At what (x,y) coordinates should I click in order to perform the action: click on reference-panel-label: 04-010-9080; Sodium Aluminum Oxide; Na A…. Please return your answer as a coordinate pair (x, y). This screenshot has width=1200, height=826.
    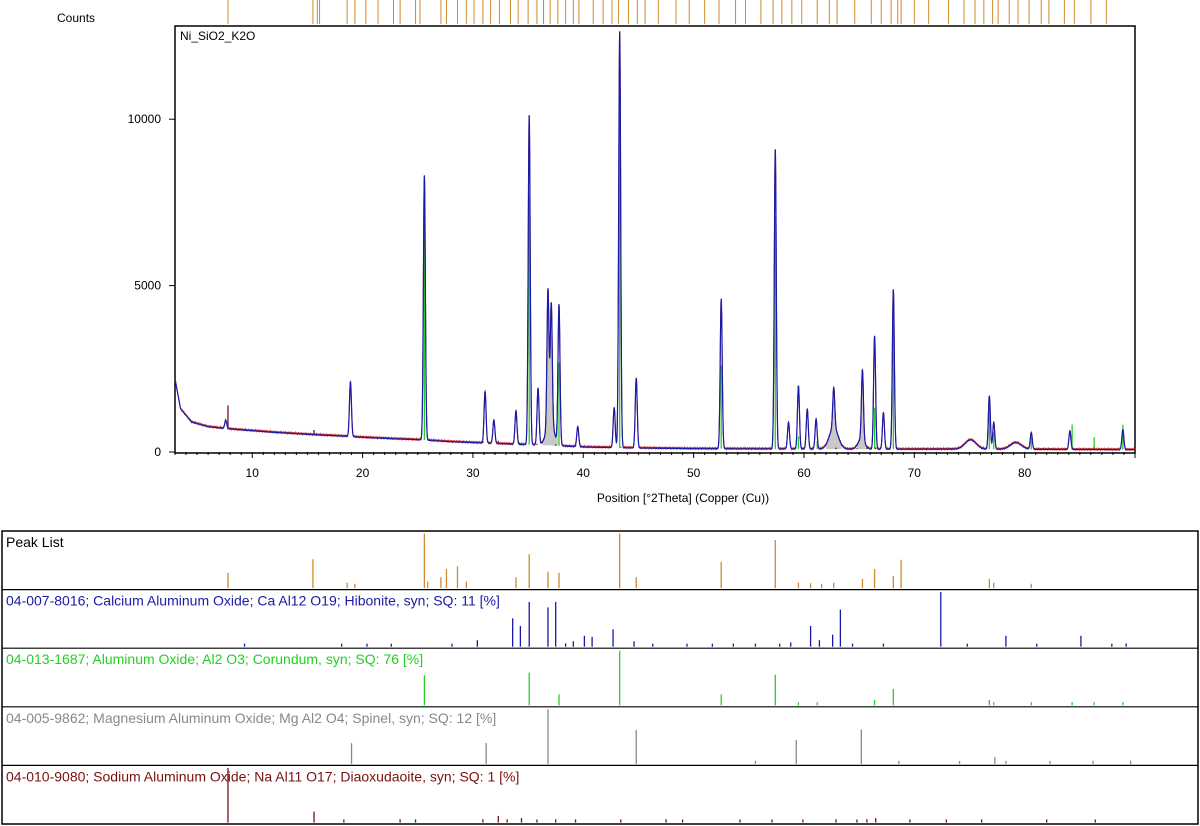
    Looking at the image, I should click on (262, 776).